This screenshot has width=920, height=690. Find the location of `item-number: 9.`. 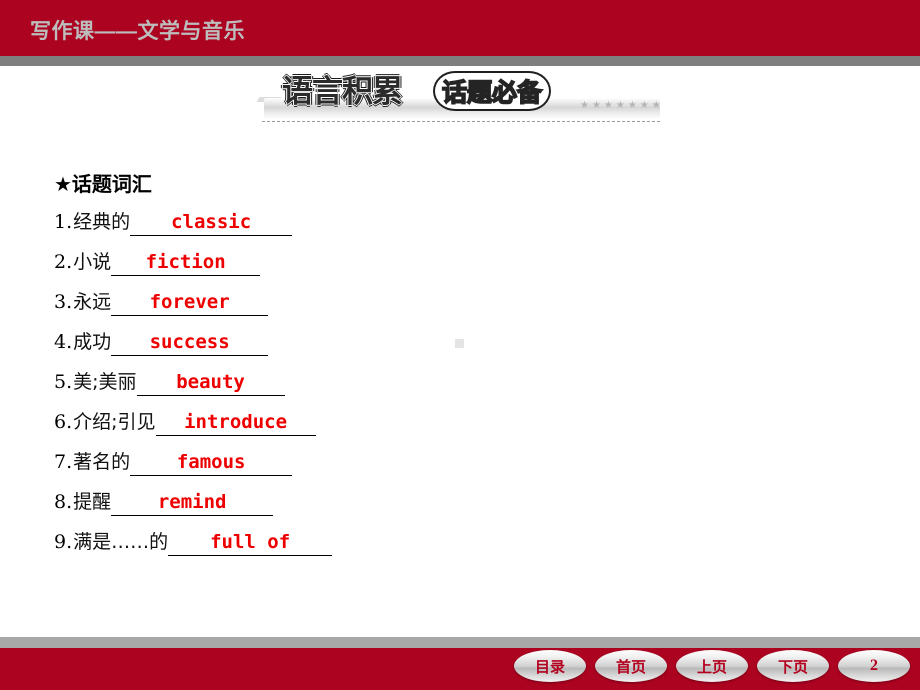

item-number: 9. is located at coordinates (63, 542).